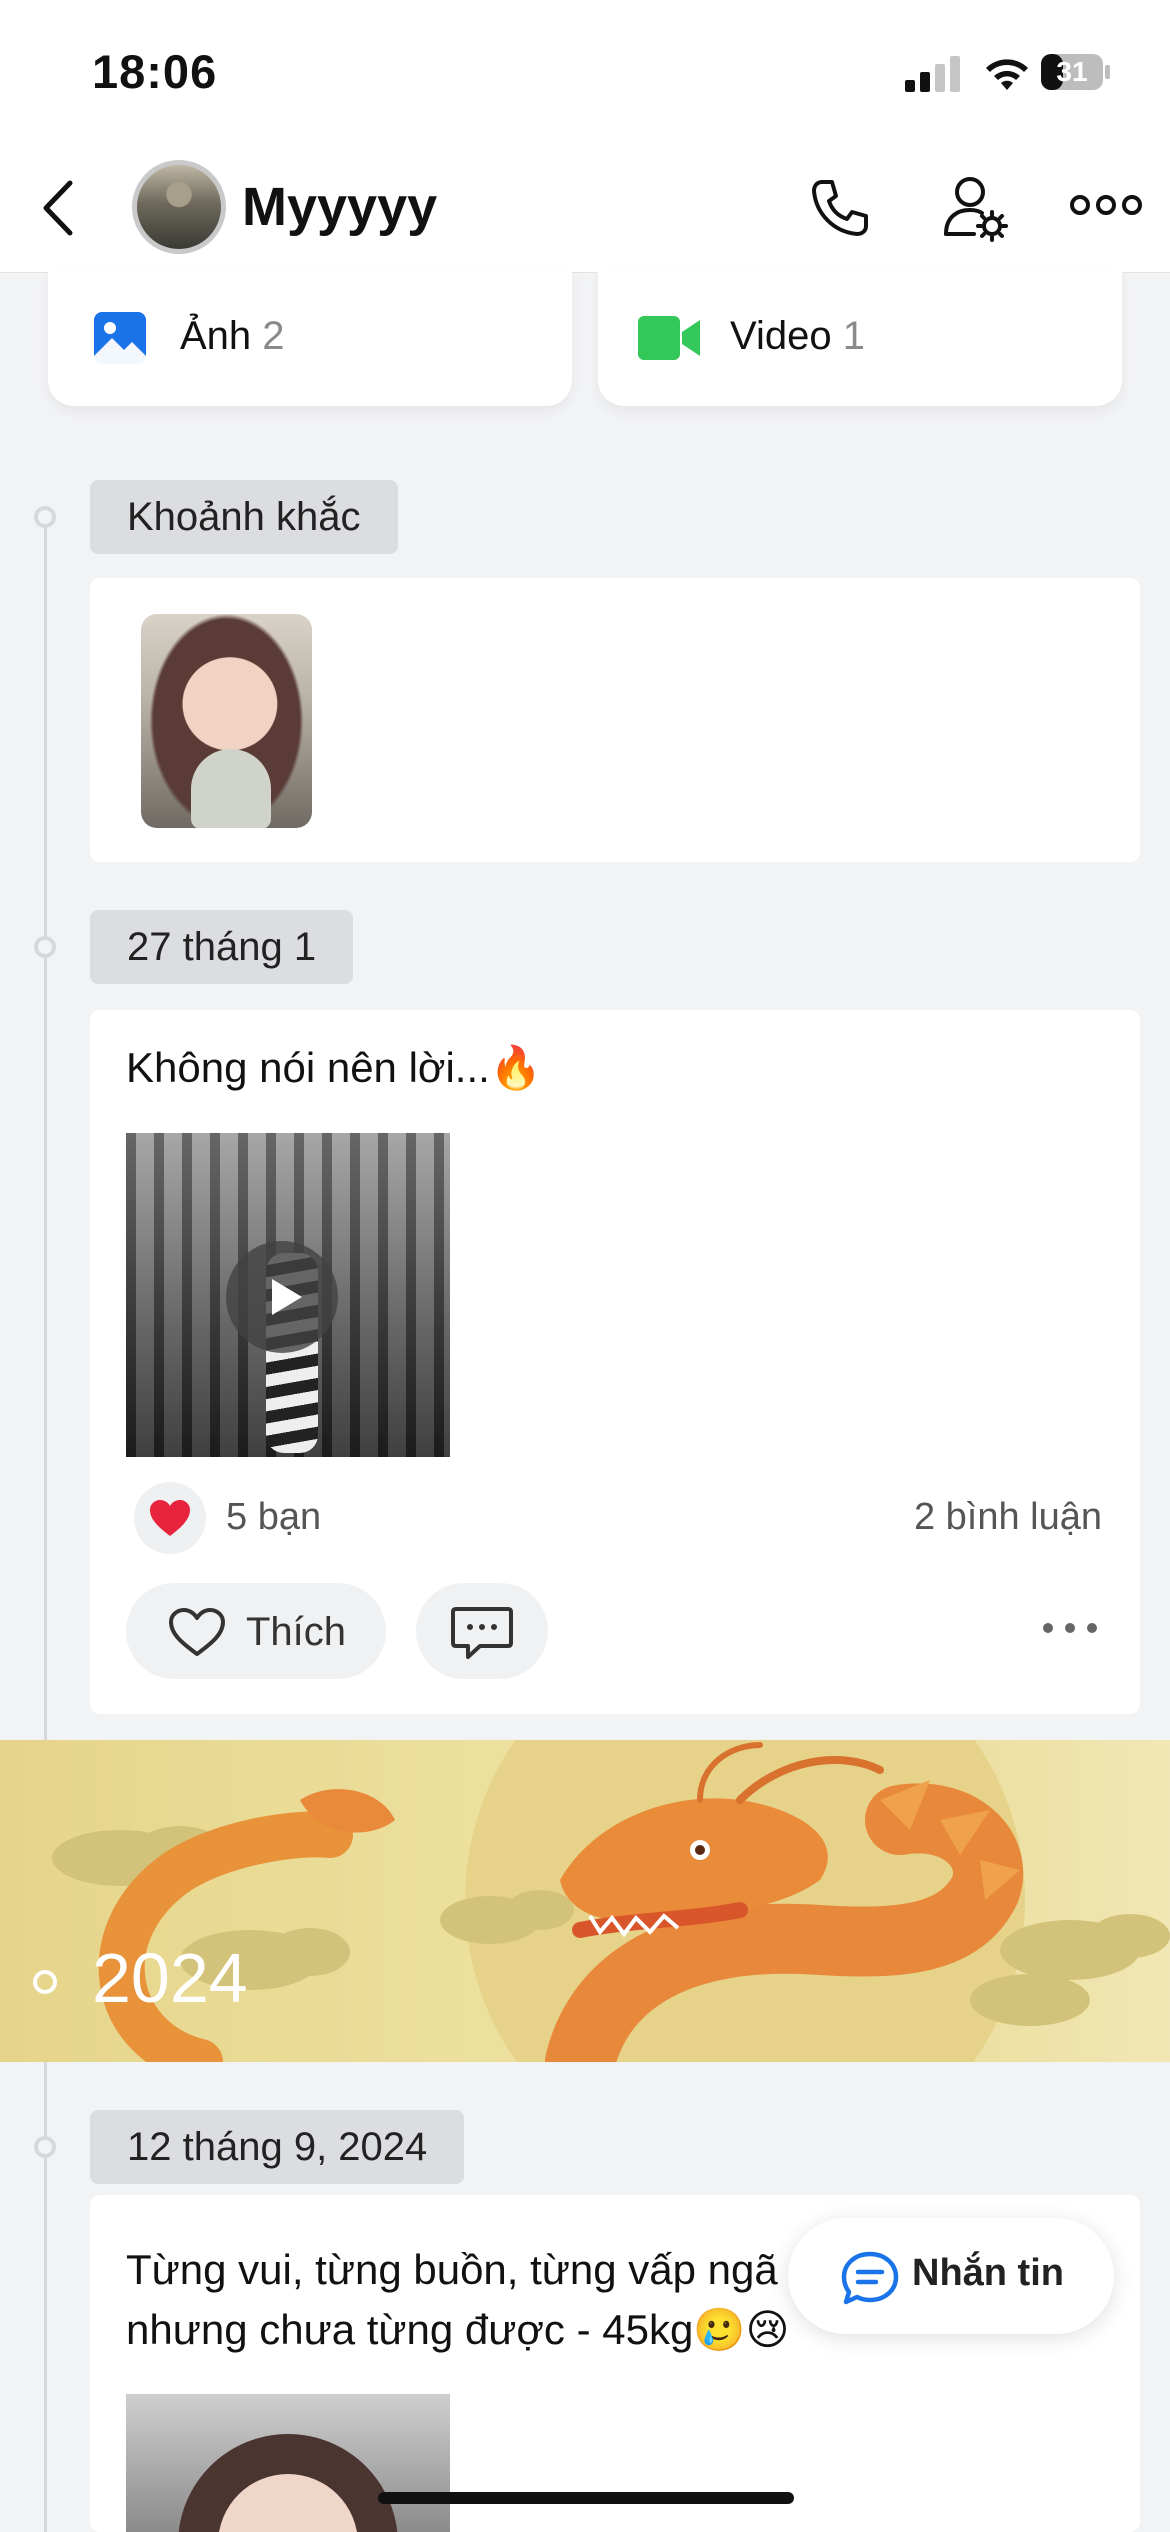 This screenshot has width=1170, height=2532. What do you see at coordinates (277, 2147) in the screenshot?
I see `post-date-chip: 12 tháng 9, 2024` at bounding box center [277, 2147].